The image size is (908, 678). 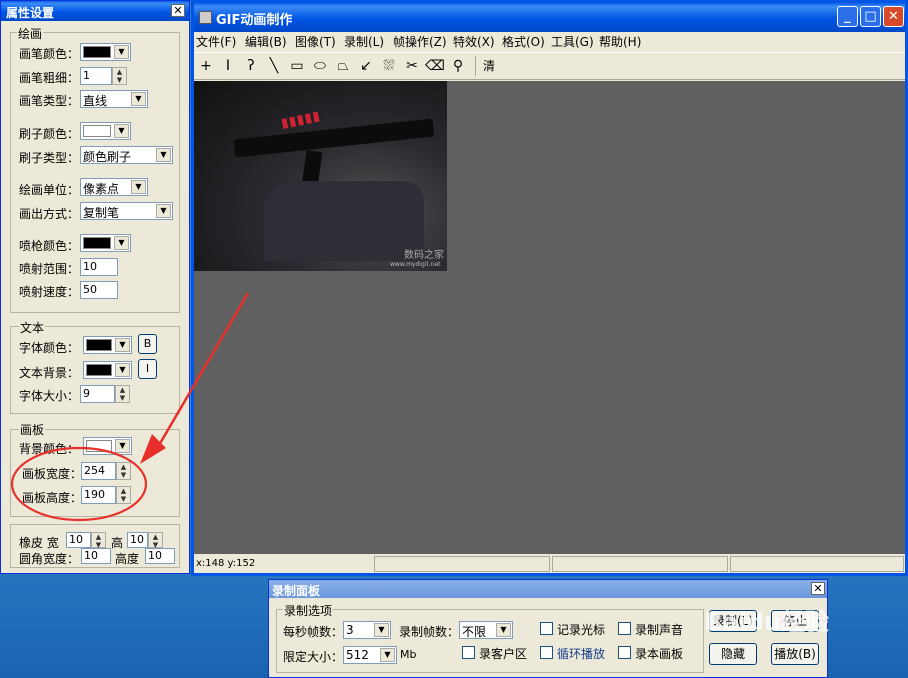 What do you see at coordinates (572, 41) in the screenshot?
I see `menu-tools: 工具(G)` at bounding box center [572, 41].